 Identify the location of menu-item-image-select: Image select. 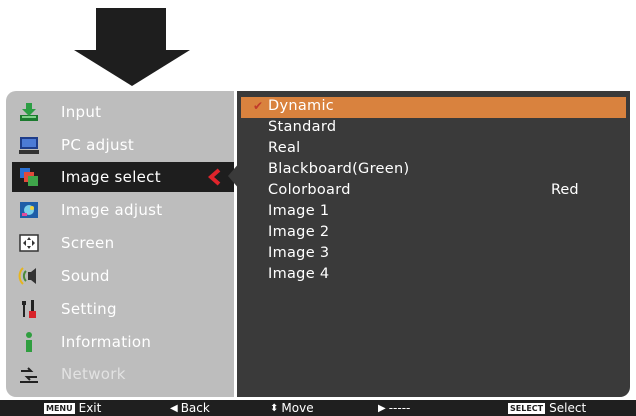
(123, 177).